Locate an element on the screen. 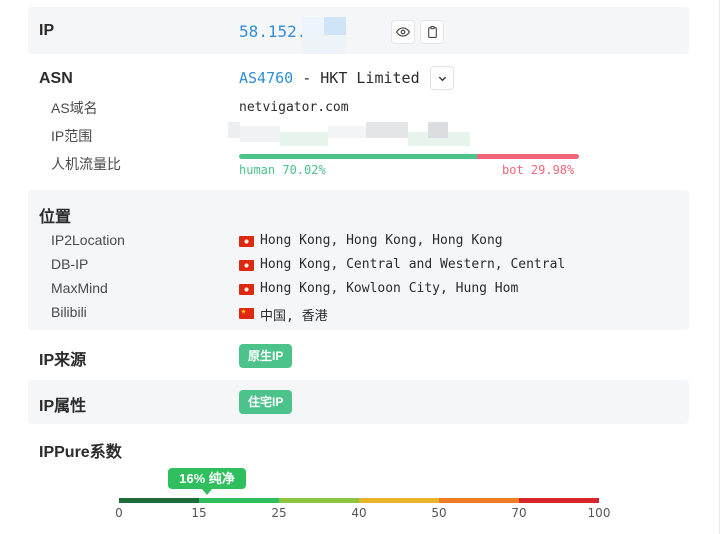 The image size is (723, 534). ip-type-tag: 住宅IP is located at coordinates (266, 402).